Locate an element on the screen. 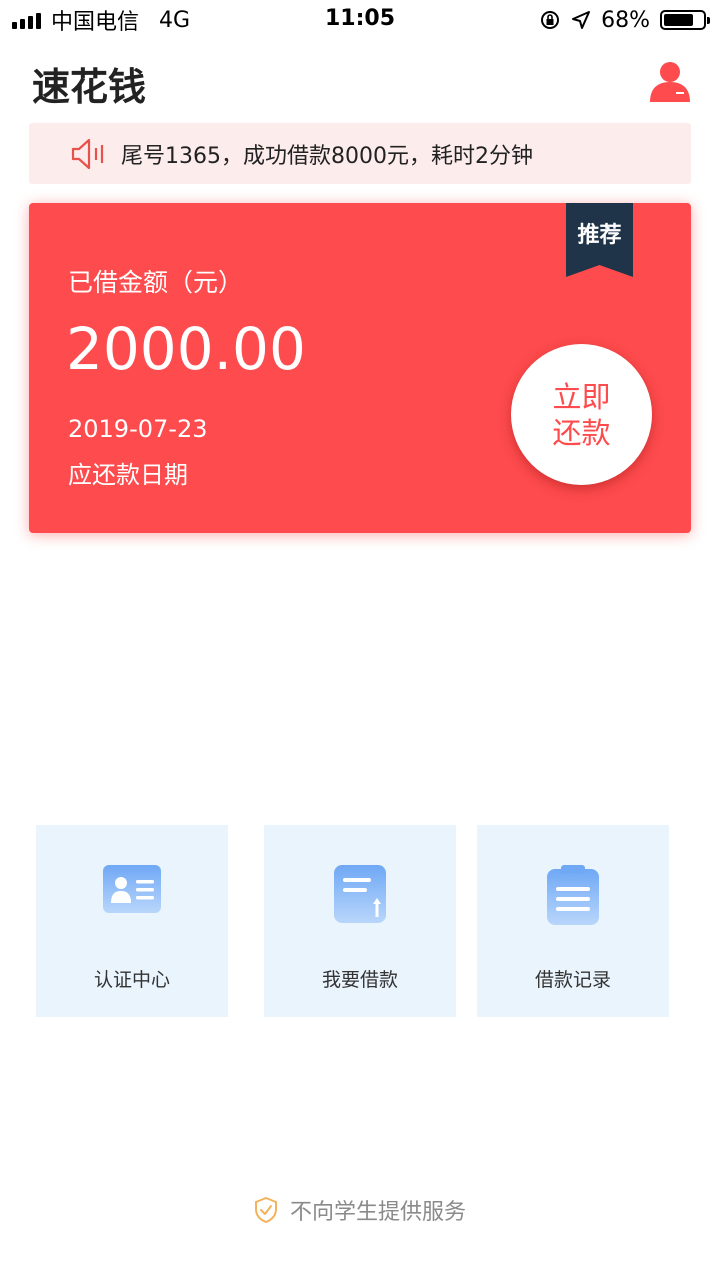 Image resolution: width=720 pixels, height=1280 pixels. shield-check-icon is located at coordinates (265, 1210).